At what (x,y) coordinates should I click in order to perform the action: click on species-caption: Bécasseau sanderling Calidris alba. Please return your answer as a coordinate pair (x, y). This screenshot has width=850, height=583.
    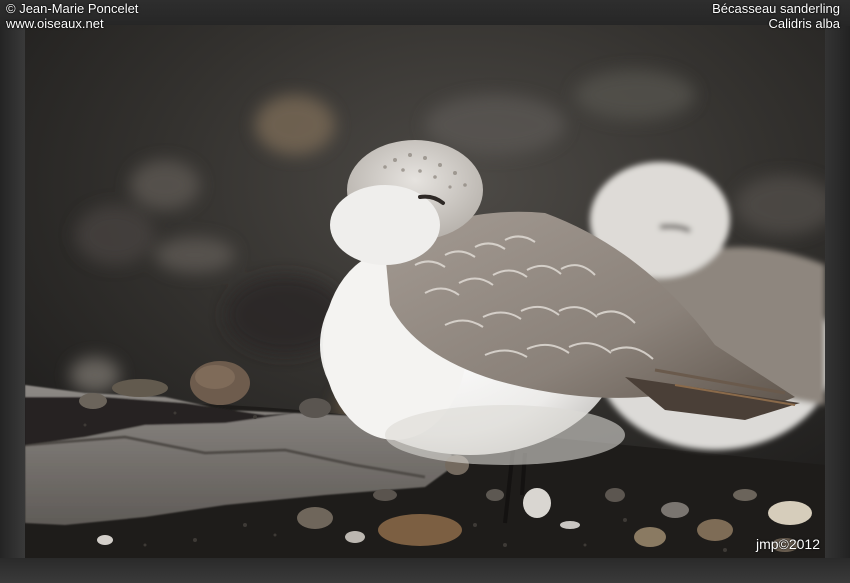
    Looking at the image, I should click on (776, 16).